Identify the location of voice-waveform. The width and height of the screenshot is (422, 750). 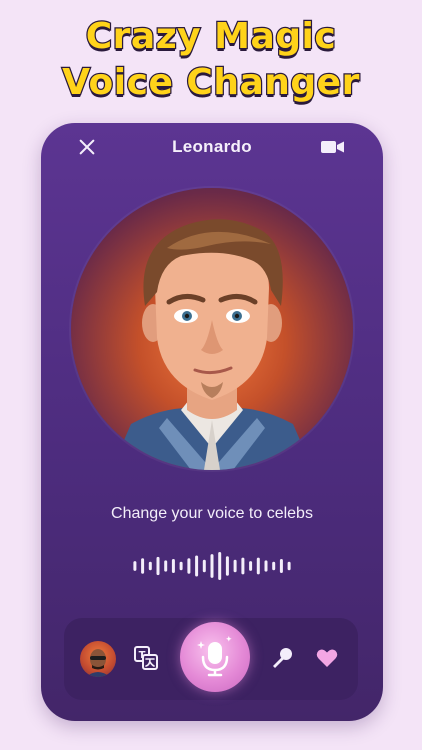
(212, 566).